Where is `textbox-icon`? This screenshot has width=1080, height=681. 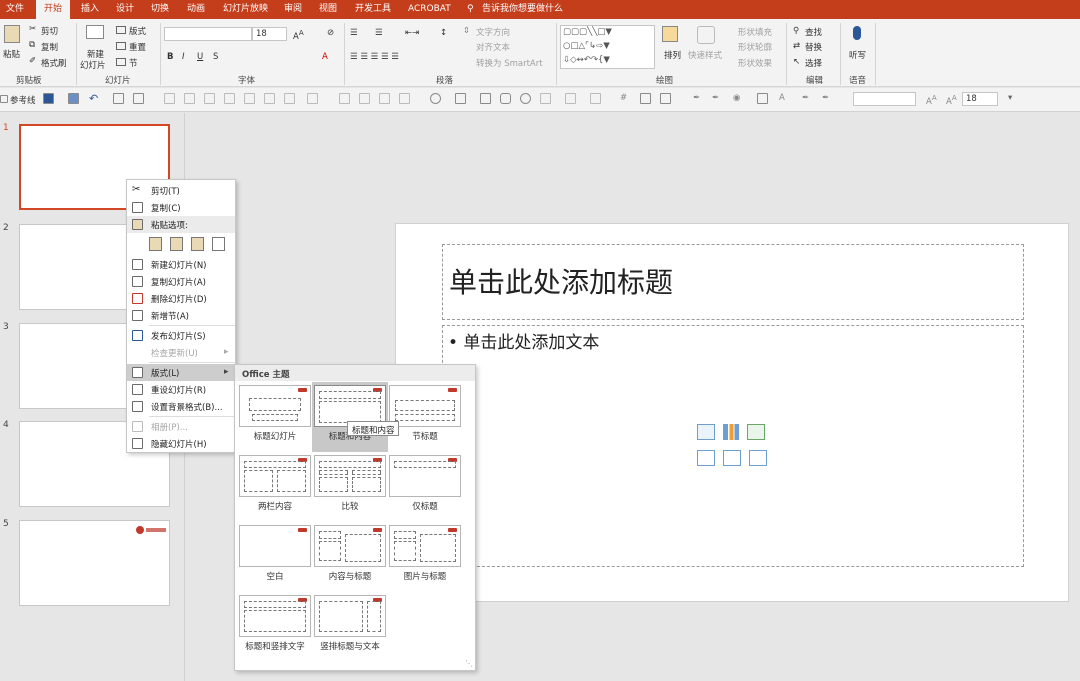 textbox-icon is located at coordinates (762, 98).